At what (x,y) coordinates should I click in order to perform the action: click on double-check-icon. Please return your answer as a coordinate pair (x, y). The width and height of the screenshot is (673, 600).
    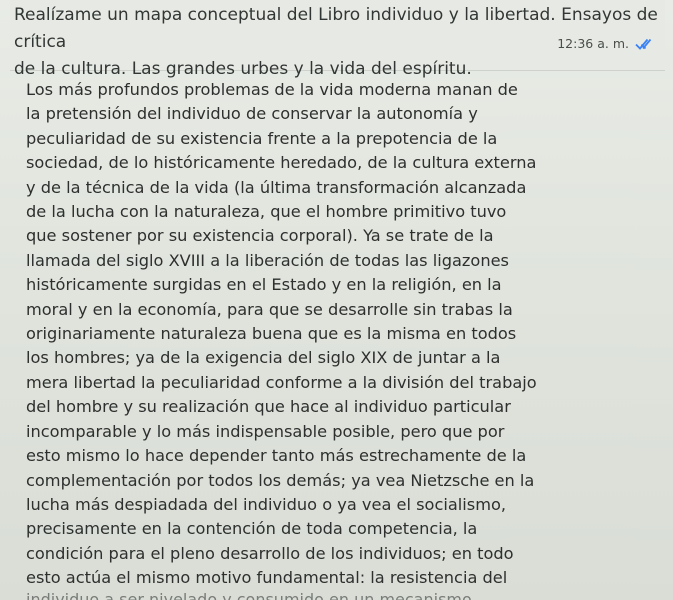
    Looking at the image, I should click on (643, 44).